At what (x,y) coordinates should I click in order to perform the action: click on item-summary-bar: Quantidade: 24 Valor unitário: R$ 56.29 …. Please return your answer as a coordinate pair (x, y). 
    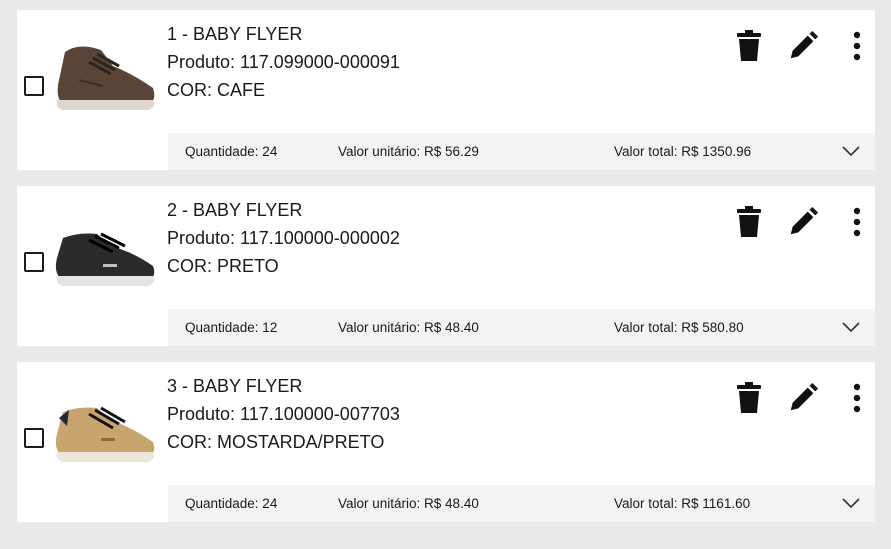
    Looking at the image, I should click on (521, 151).